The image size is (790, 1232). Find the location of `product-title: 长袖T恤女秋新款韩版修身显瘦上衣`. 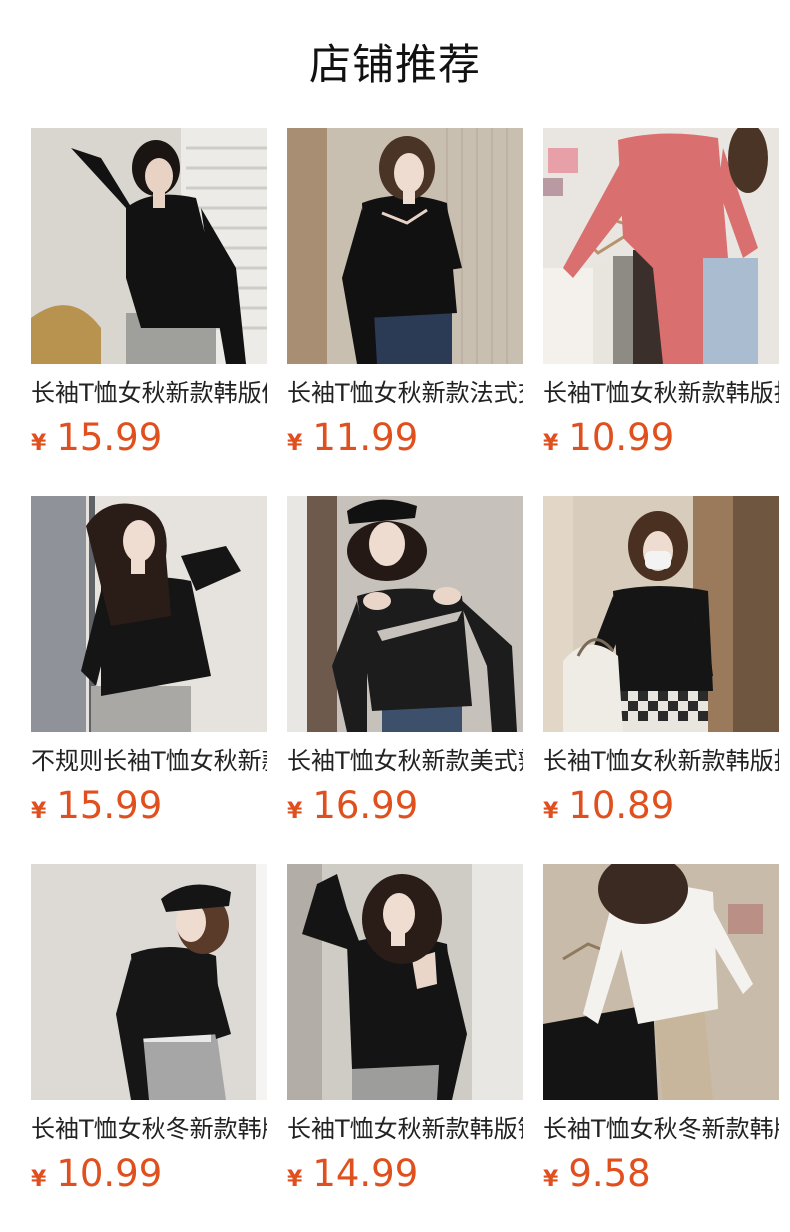

product-title: 长袖T恤女秋新款韩版修身显瘦上衣 is located at coordinates (149, 393).